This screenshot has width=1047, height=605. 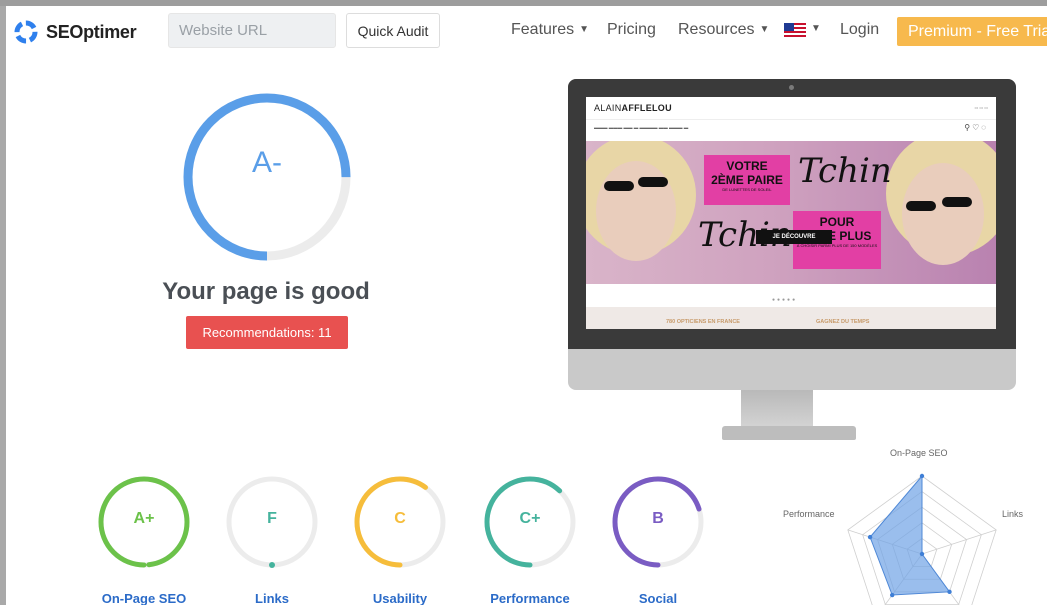 I want to click on promo1-line1: VOTRE, so click(x=747, y=166).